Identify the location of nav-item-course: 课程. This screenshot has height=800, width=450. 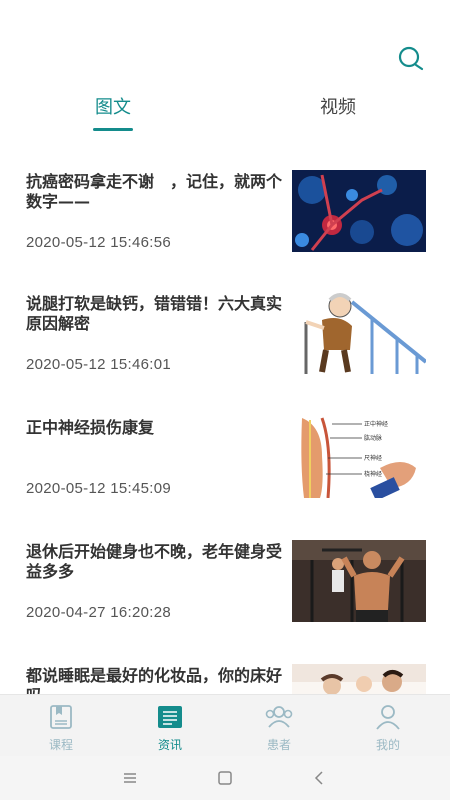
(61, 726).